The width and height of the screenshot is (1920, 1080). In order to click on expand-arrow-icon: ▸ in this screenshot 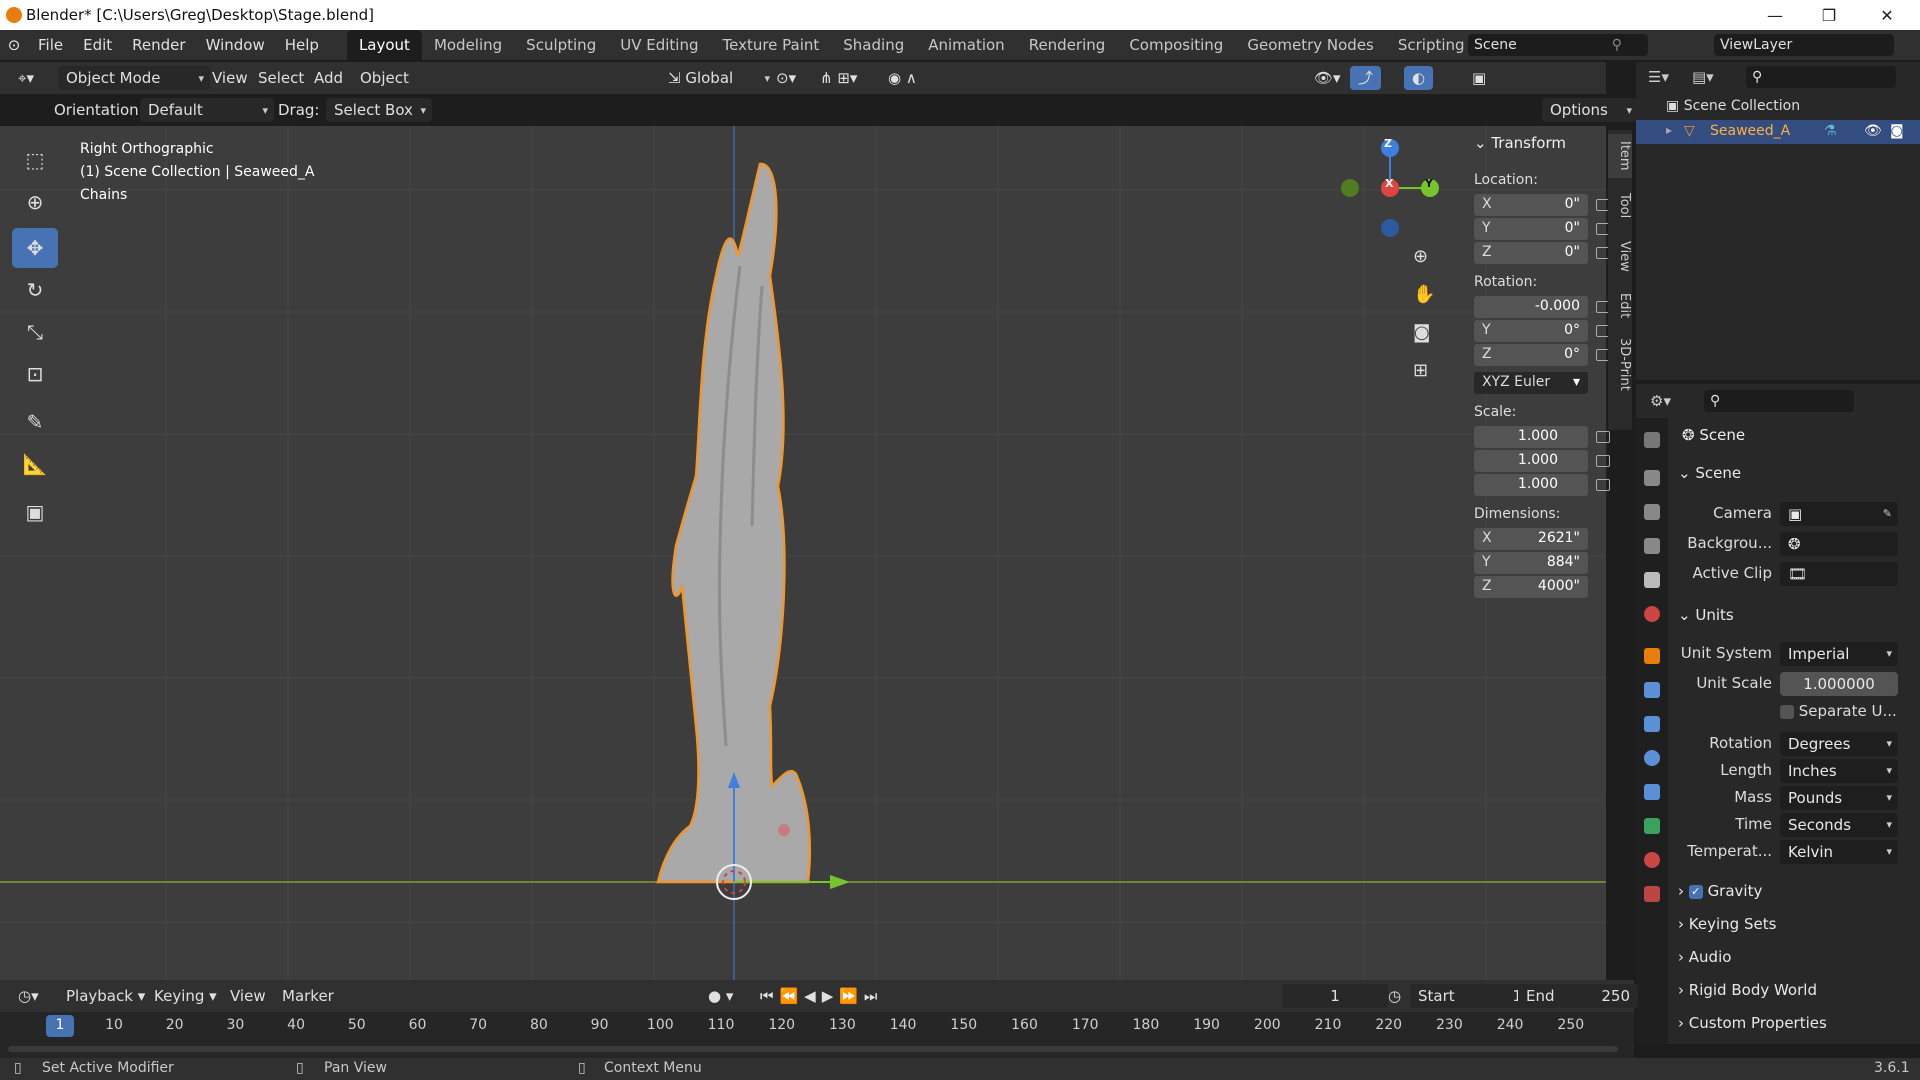, I will do `click(1669, 130)`.